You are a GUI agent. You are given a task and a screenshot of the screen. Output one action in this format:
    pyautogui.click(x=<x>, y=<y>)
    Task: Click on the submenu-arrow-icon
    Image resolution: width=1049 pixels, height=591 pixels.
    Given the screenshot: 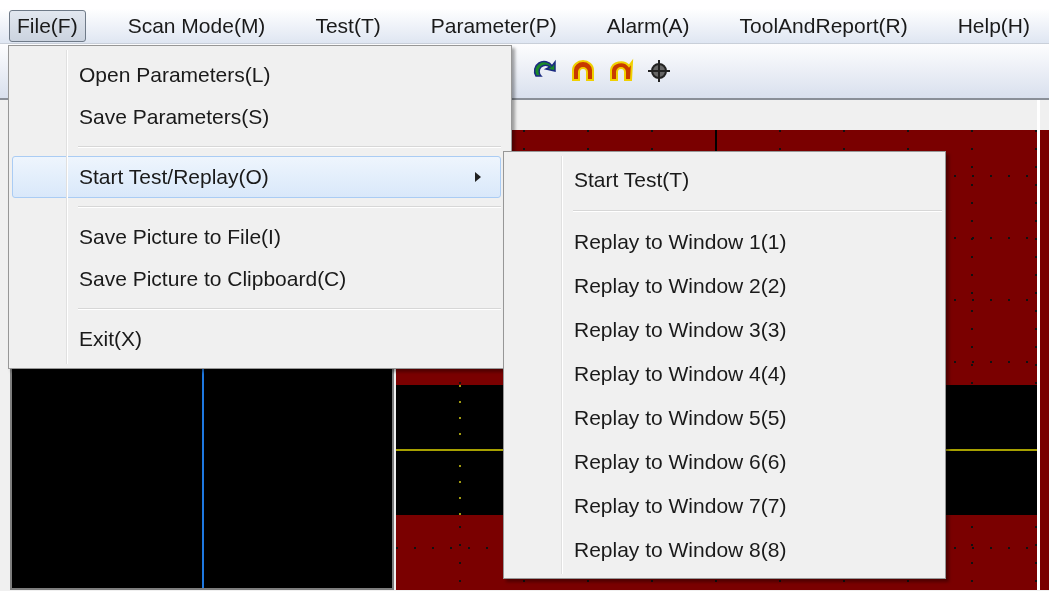 What is the action you would take?
    pyautogui.click(x=478, y=177)
    